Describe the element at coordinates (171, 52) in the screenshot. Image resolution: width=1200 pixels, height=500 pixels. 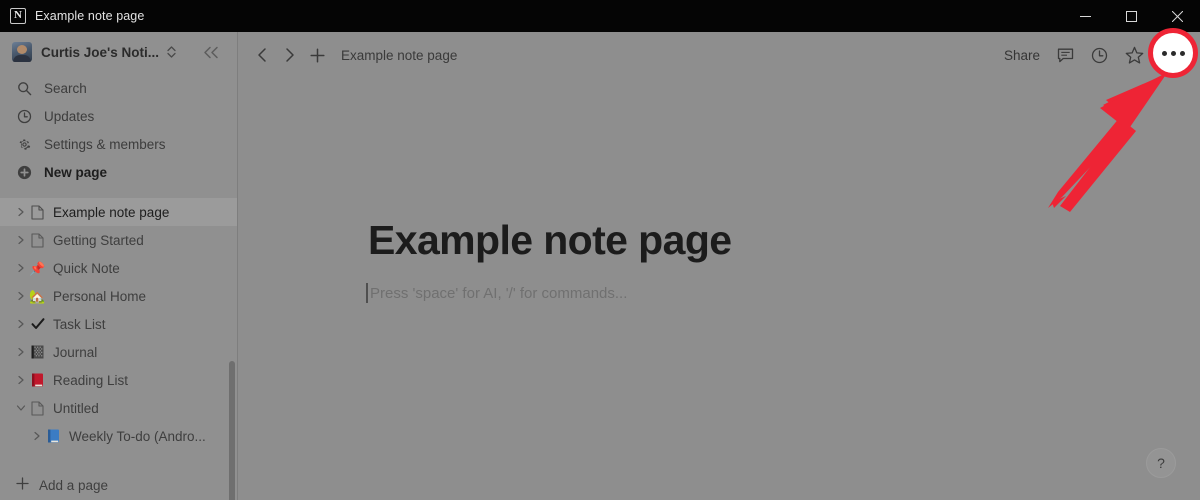
I see `chevron-updown-icon` at that location.